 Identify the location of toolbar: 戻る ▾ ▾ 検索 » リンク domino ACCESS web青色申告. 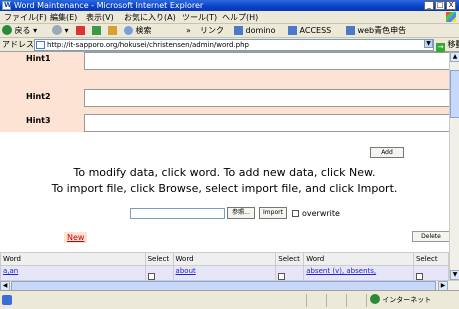
(229, 31).